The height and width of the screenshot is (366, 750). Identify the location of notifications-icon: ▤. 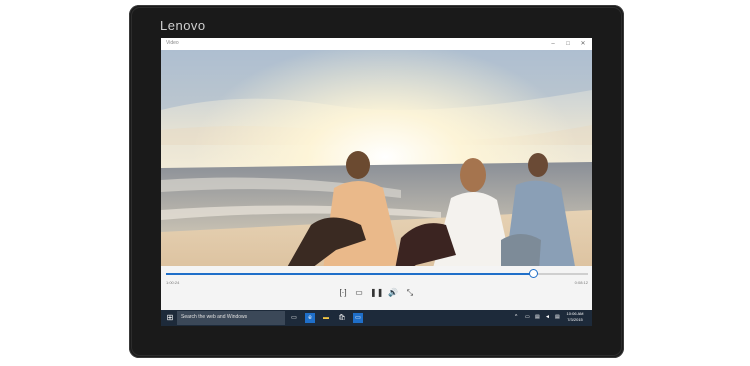
(557, 317).